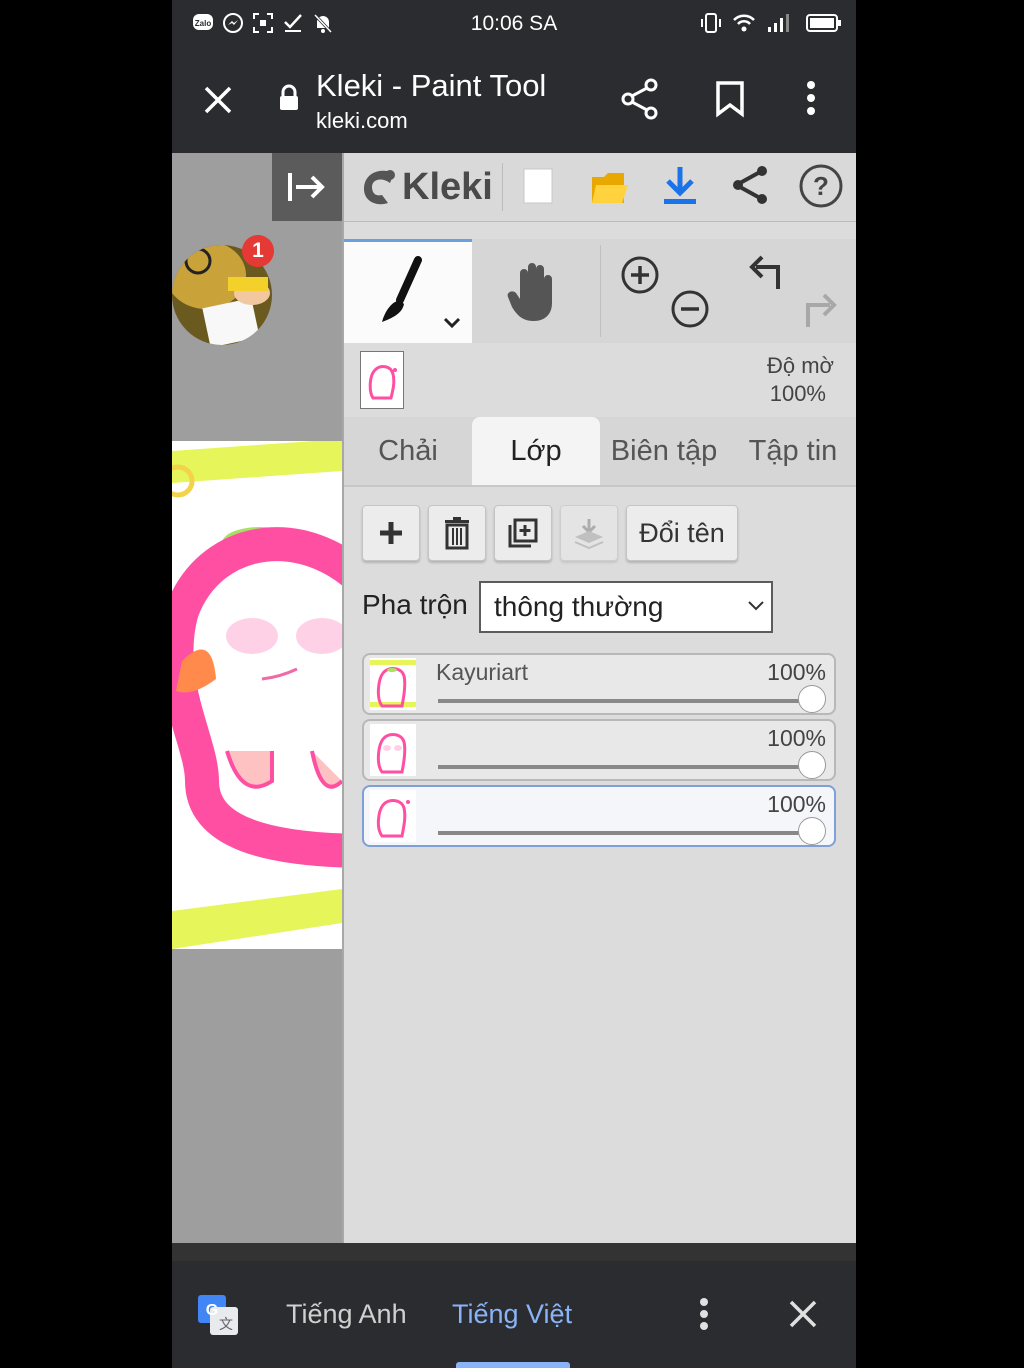  I want to click on opacity-value: 100%, so click(797, 393).